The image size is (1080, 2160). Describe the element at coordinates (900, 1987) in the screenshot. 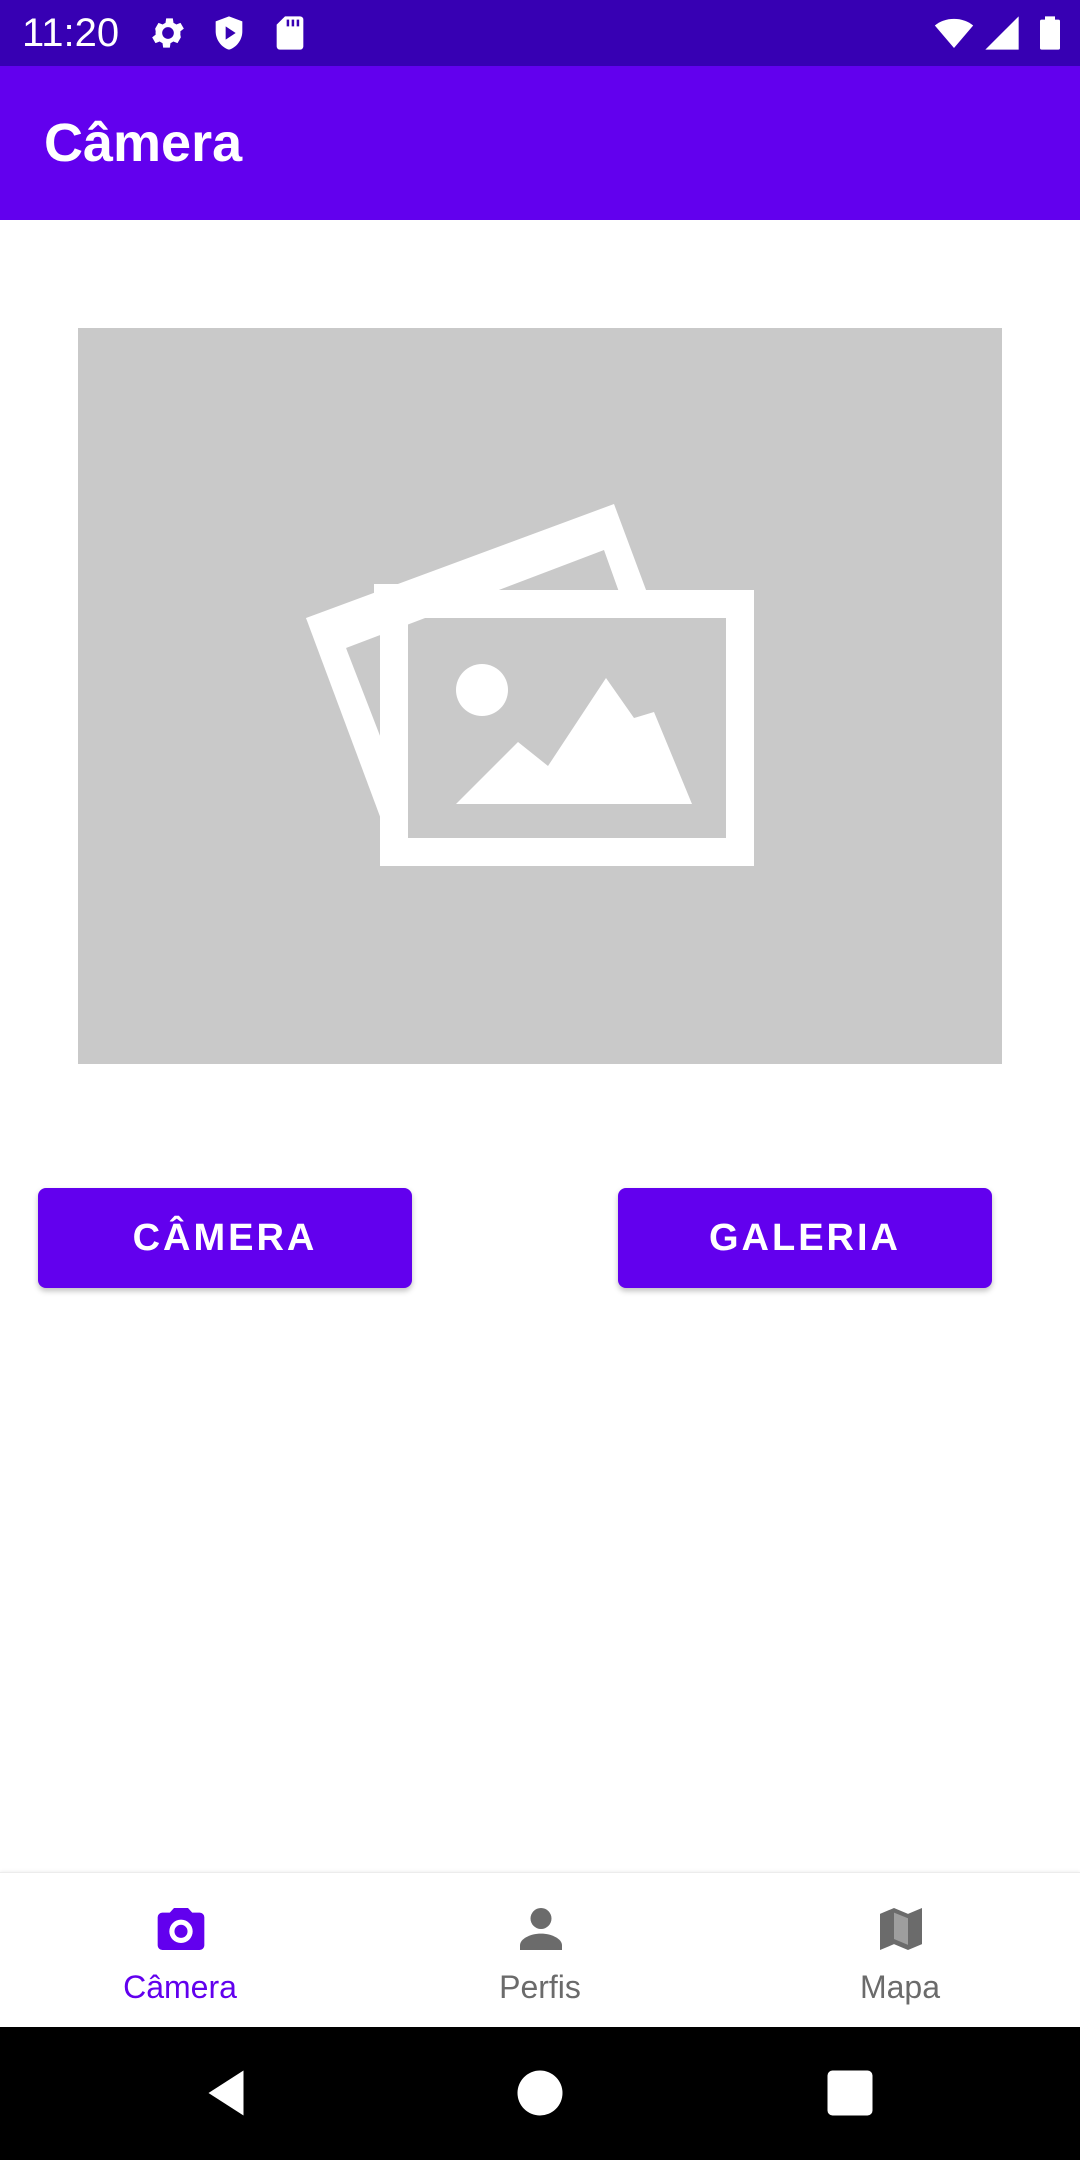

I see `nav-label-mapa: Mapa` at that location.